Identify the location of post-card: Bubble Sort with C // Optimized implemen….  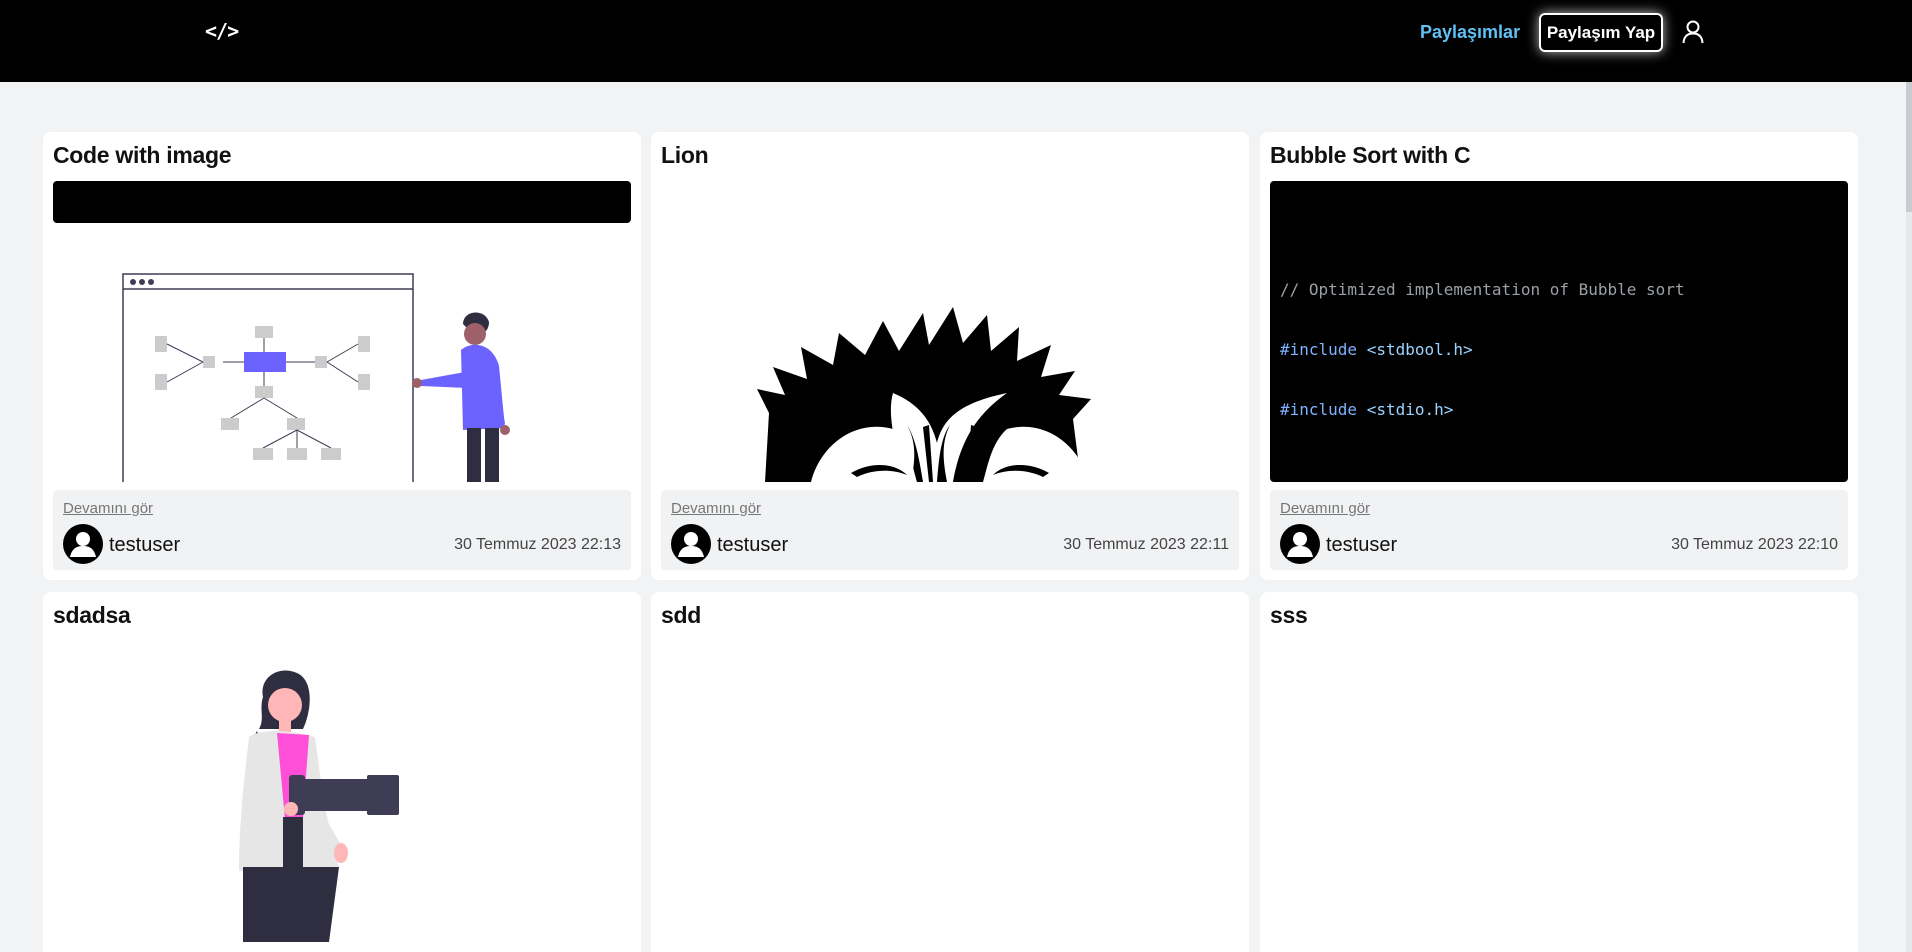
(1559, 356).